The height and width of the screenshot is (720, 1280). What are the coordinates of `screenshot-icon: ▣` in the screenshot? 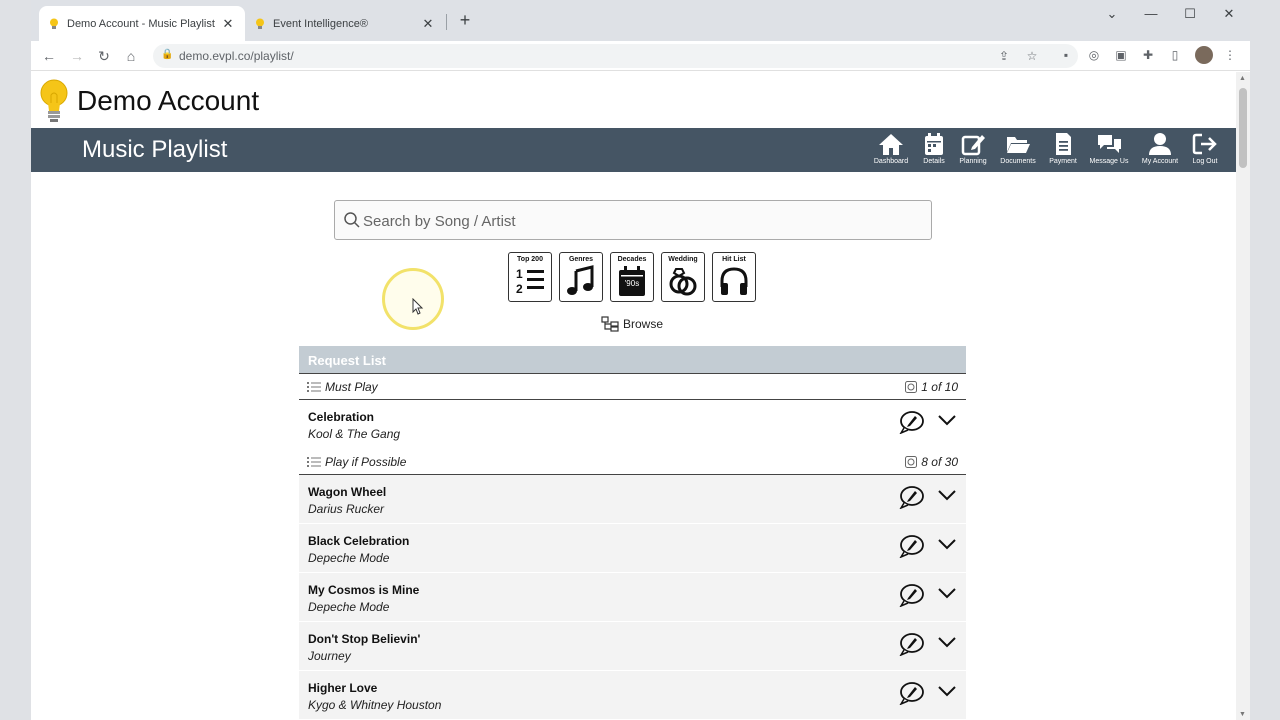 It's located at (1121, 55).